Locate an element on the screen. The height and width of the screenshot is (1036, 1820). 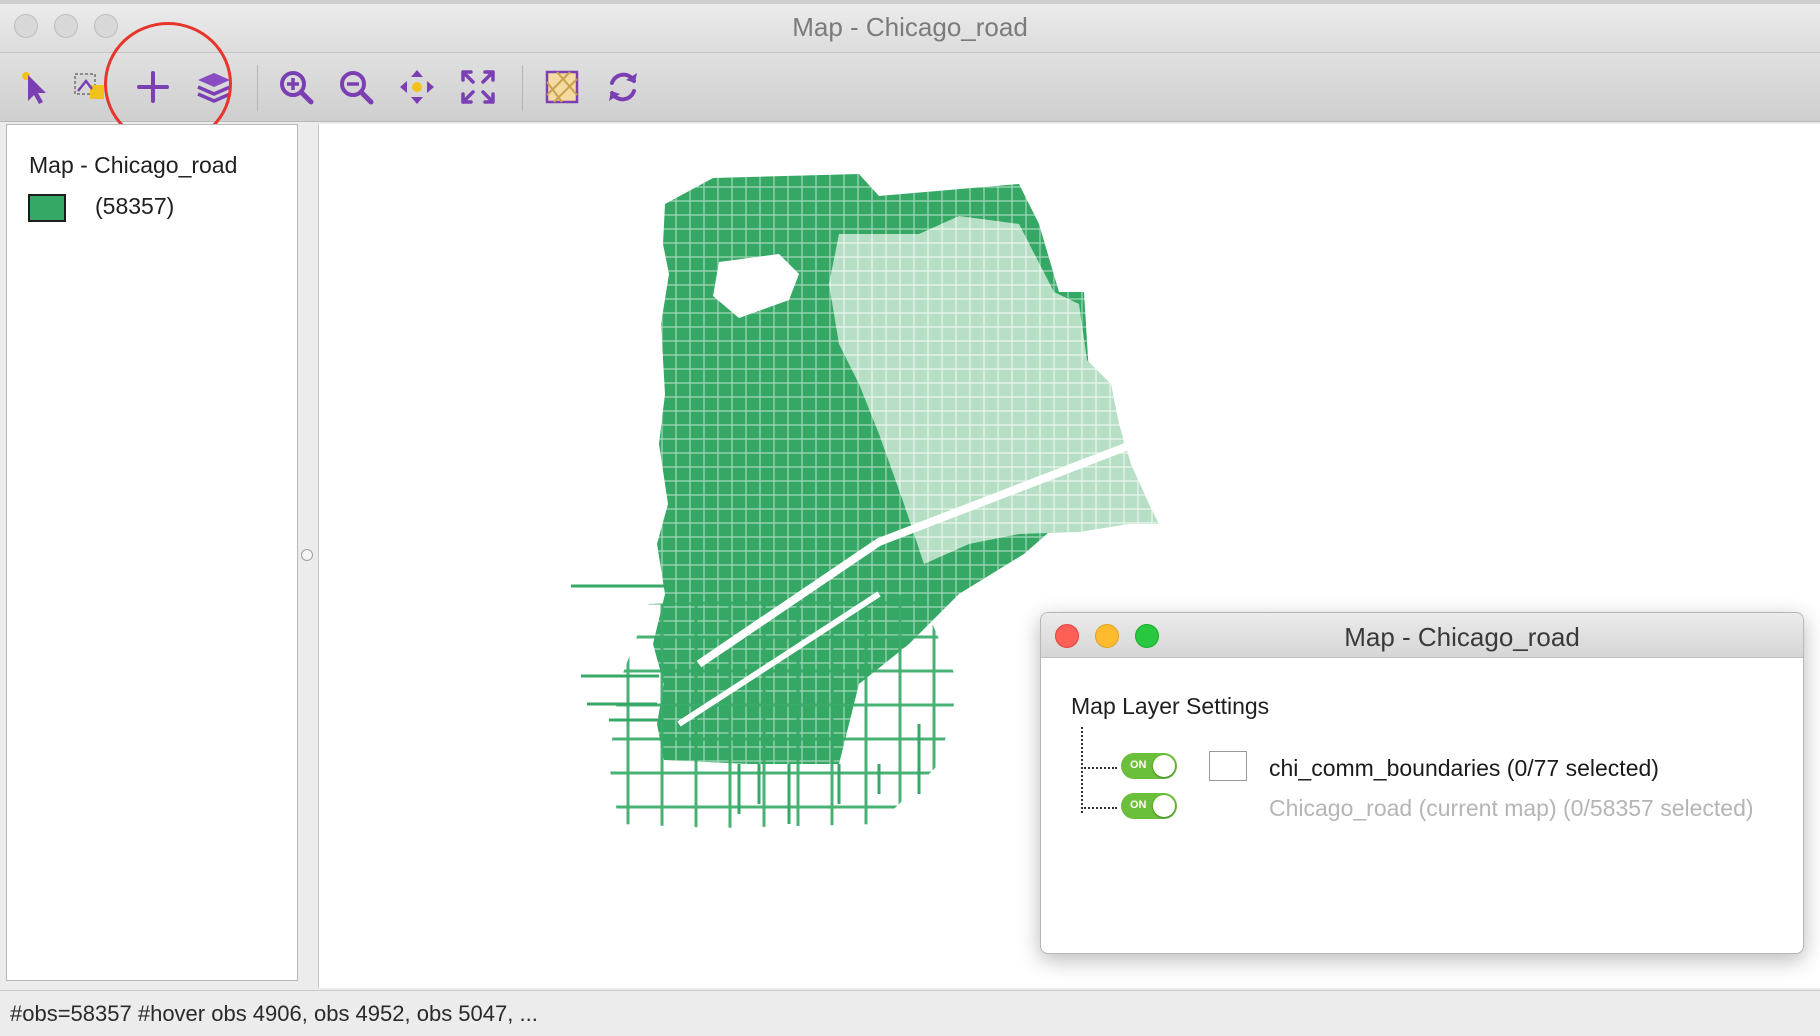
layer-settings-heading: Map Layer Settings is located at coordinates (1170, 706).